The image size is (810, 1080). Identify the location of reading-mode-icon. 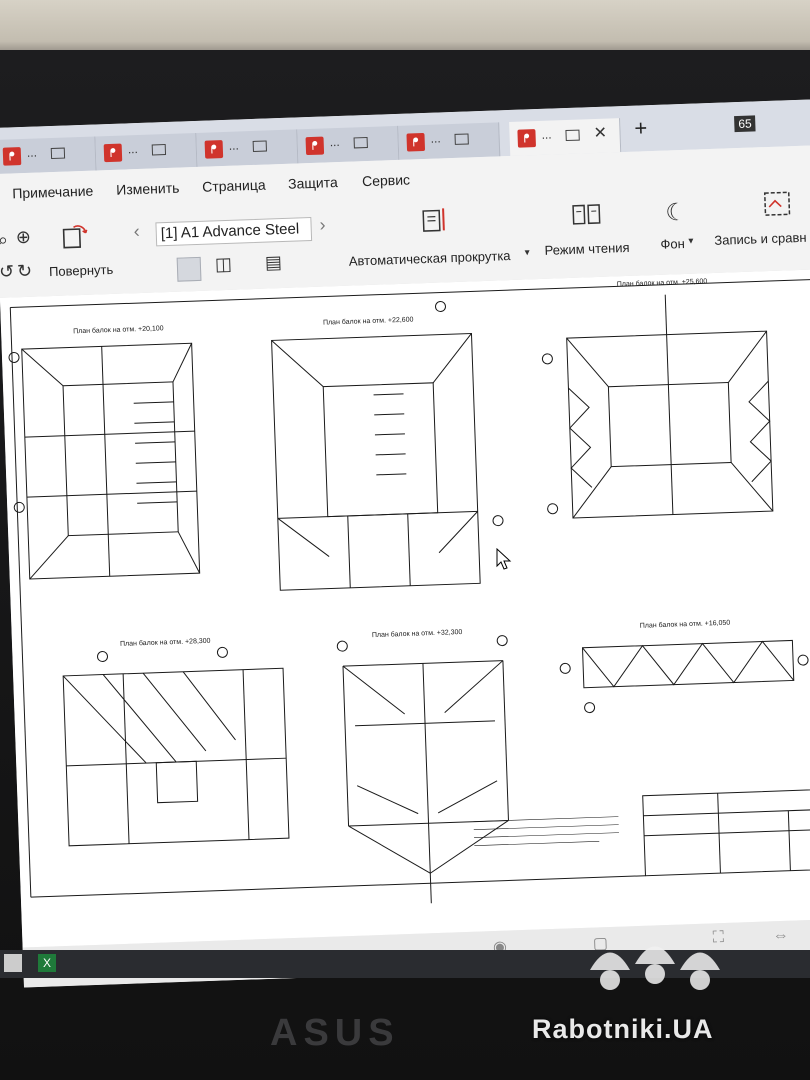
(586, 214).